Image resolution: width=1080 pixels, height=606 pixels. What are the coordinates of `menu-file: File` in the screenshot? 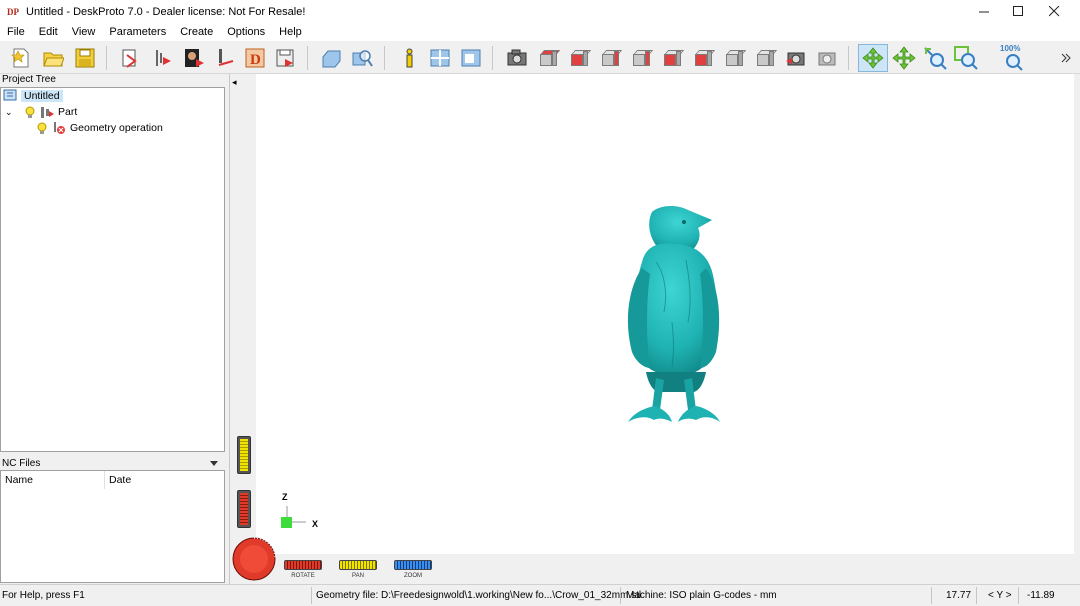 It's located at (16, 32).